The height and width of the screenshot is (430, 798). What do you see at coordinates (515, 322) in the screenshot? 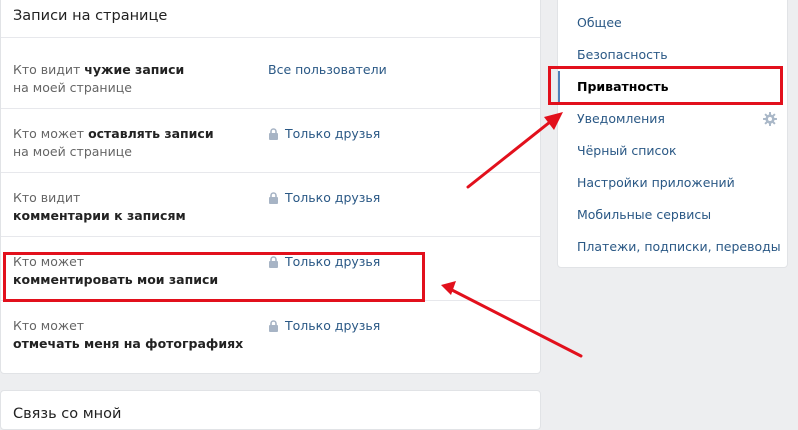
I see `arrow-line-to-comments` at bounding box center [515, 322].